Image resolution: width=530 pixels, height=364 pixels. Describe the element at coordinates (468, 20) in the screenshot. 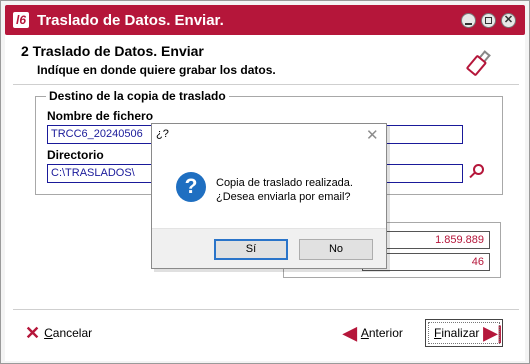

I see `minimize-button` at that location.